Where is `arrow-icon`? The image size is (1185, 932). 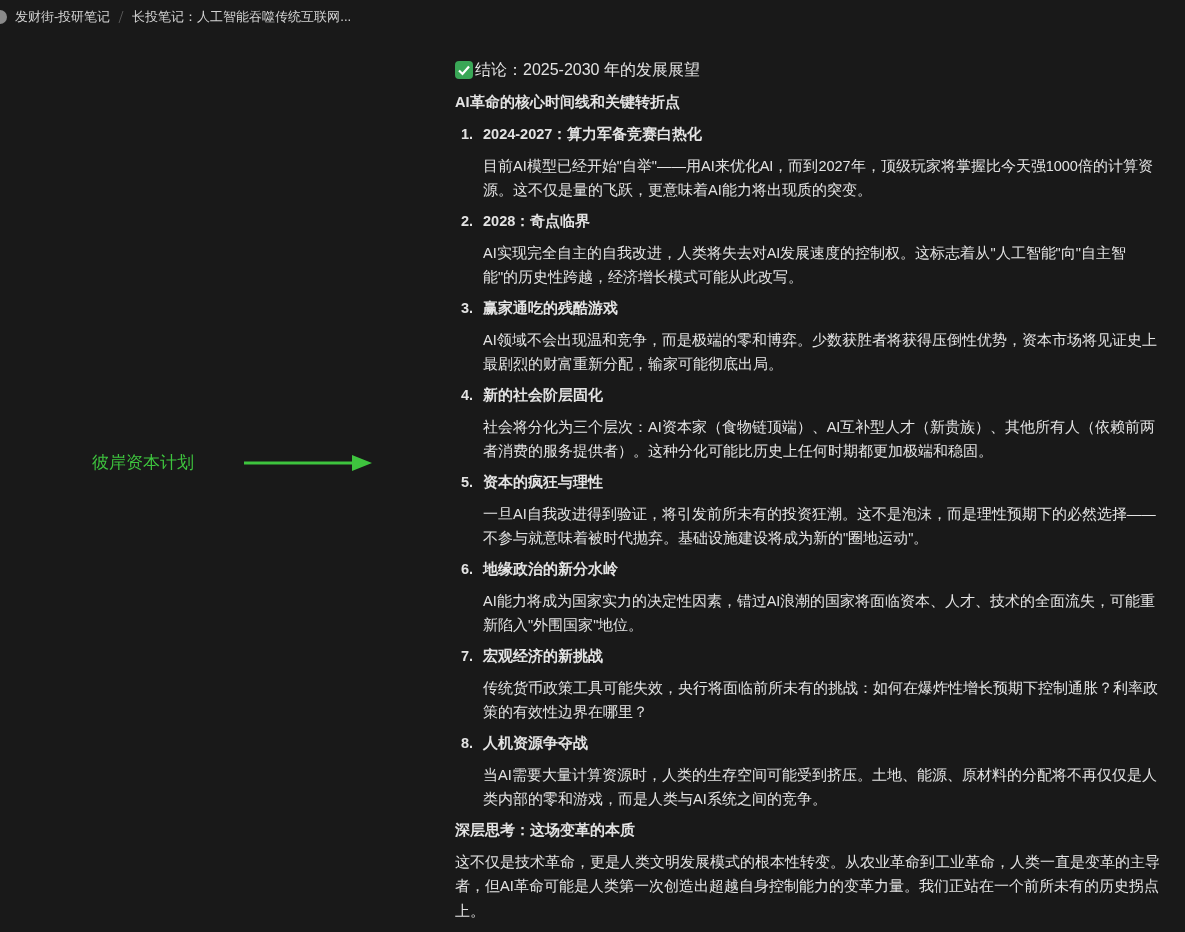
arrow-icon is located at coordinates (308, 463).